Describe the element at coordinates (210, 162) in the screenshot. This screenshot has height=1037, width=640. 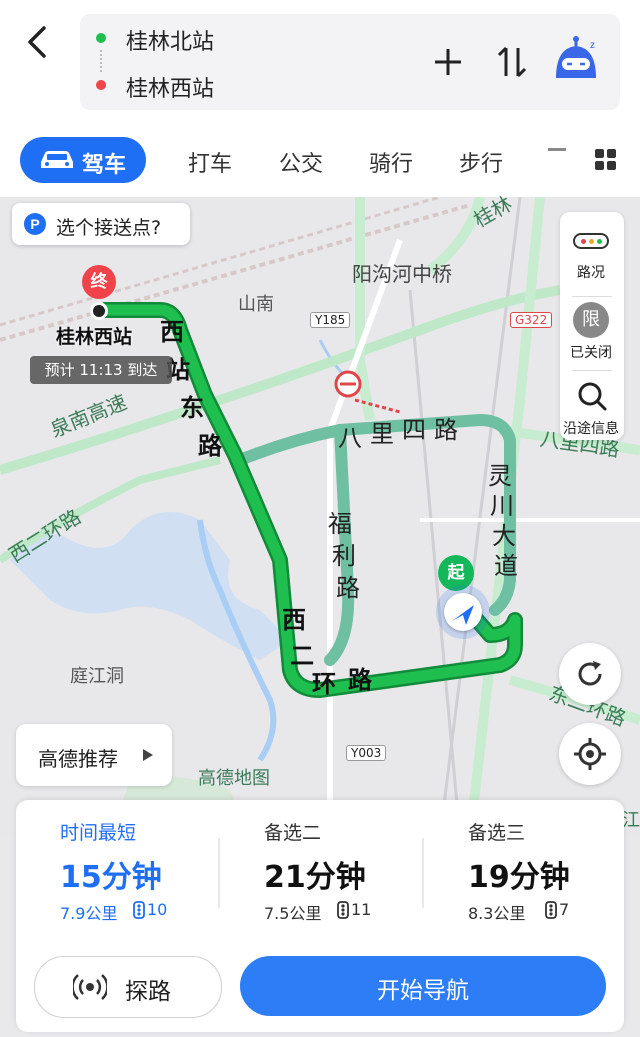
I see `tab-taxi: 打车` at that location.